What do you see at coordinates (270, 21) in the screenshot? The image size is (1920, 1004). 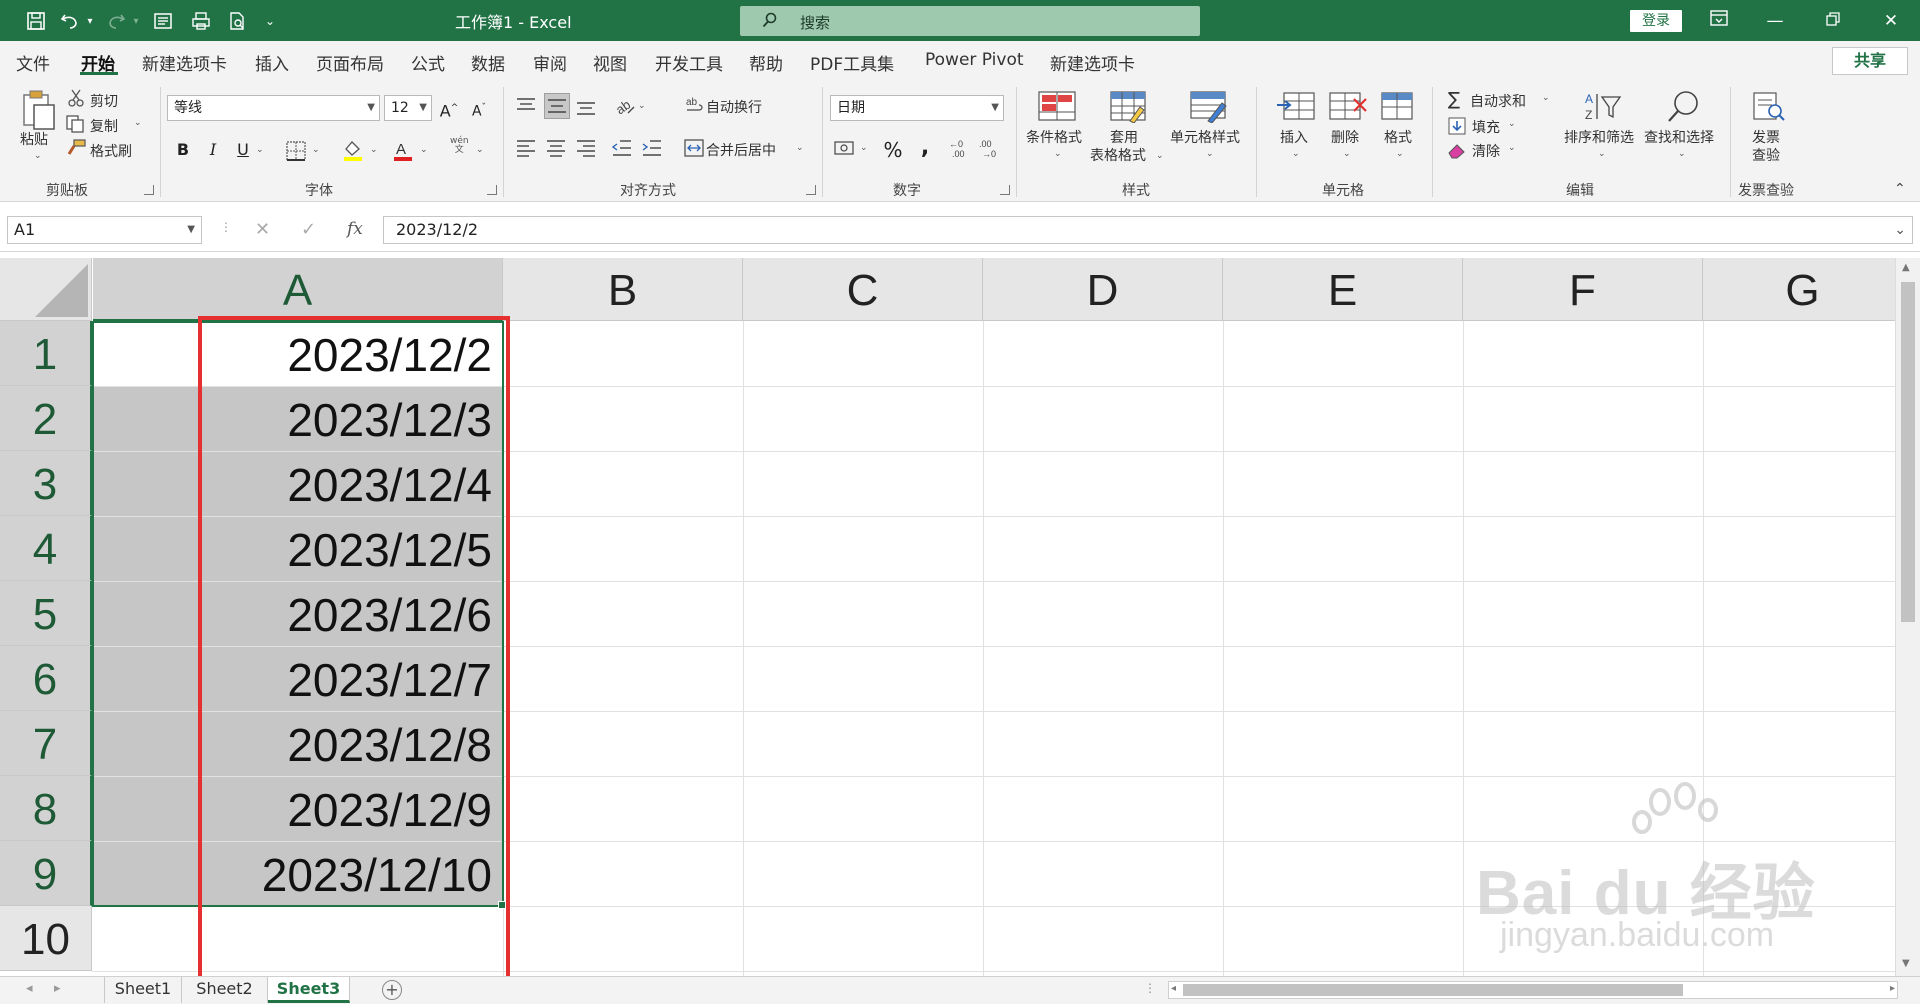 I see `customize-toolbar-icon: ⌄` at bounding box center [270, 21].